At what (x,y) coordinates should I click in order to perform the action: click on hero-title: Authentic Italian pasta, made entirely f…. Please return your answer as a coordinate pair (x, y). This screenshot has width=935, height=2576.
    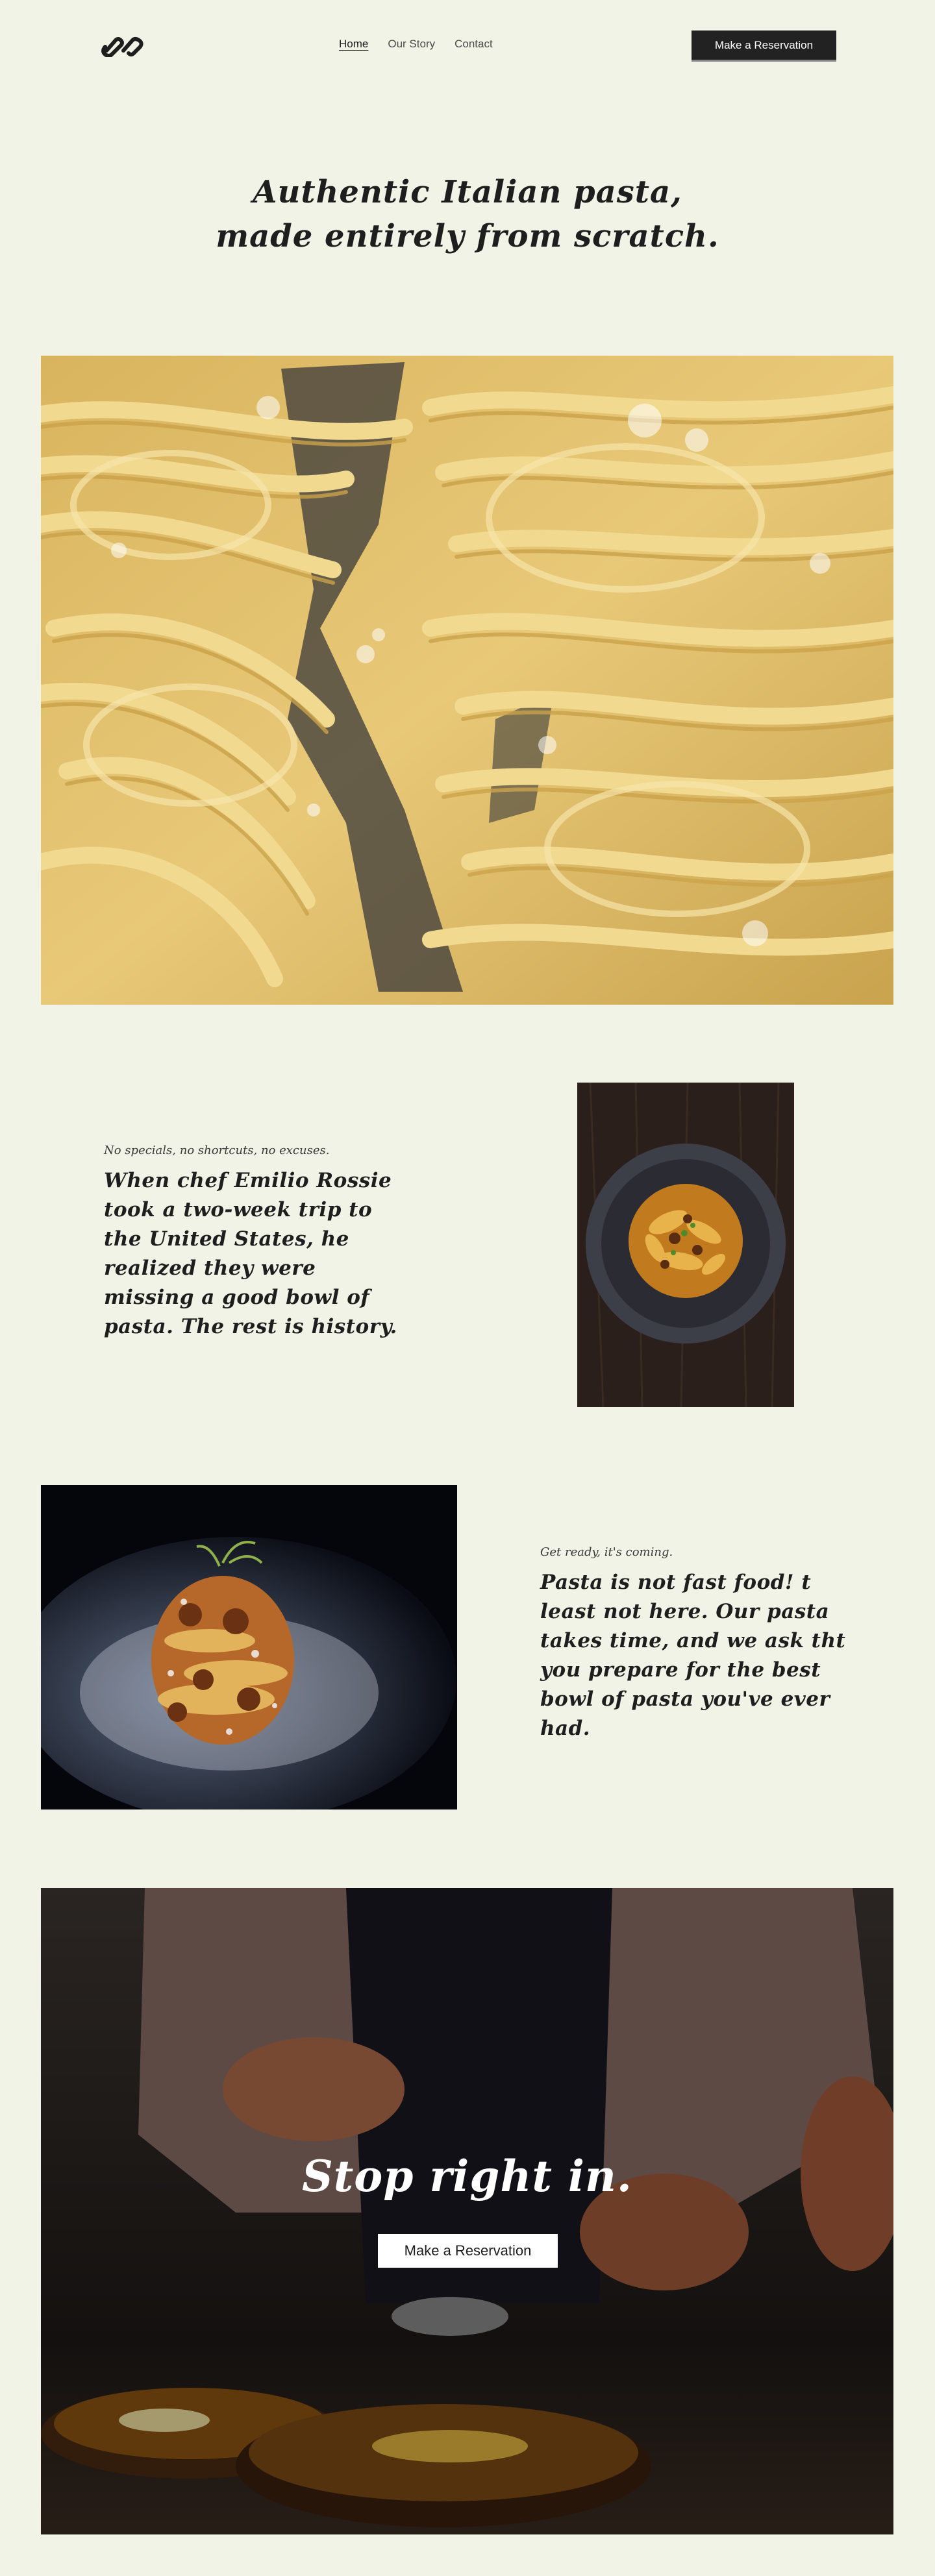
    Looking at the image, I should click on (467, 214).